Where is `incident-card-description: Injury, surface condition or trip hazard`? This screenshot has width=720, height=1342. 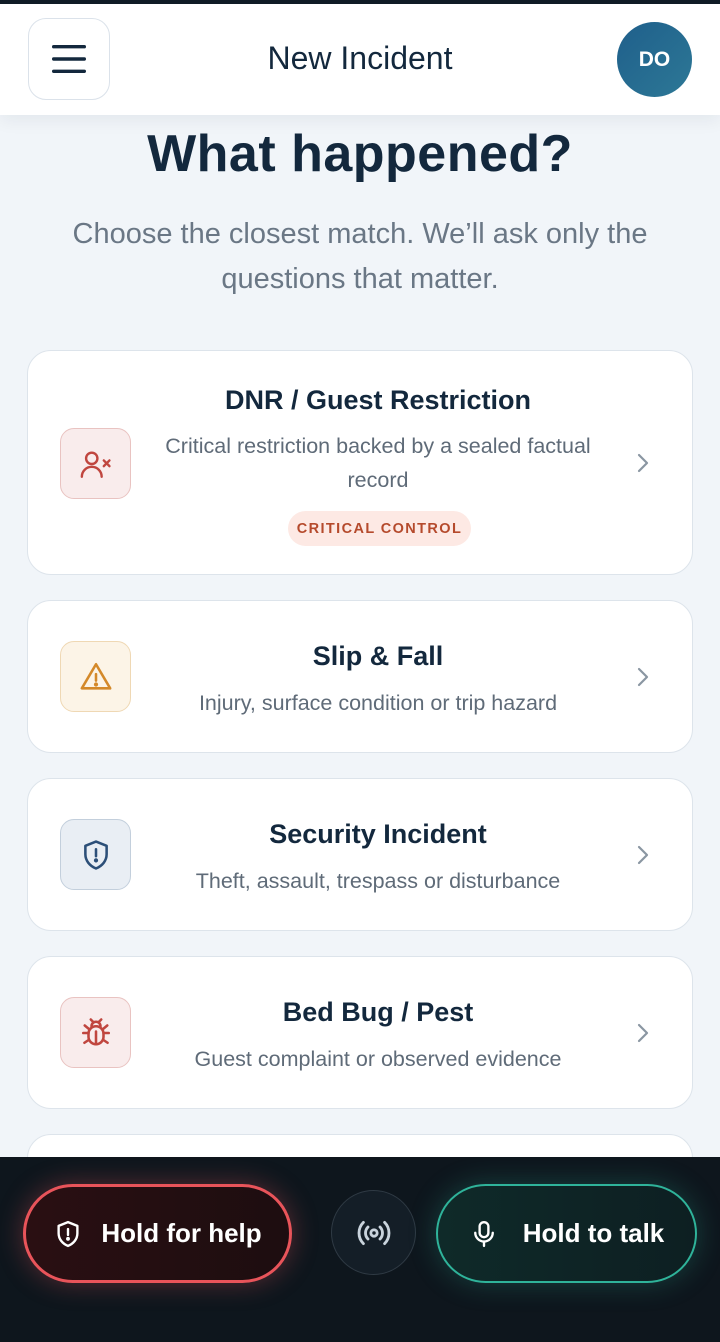 incident-card-description: Injury, surface condition or trip hazard is located at coordinates (378, 703).